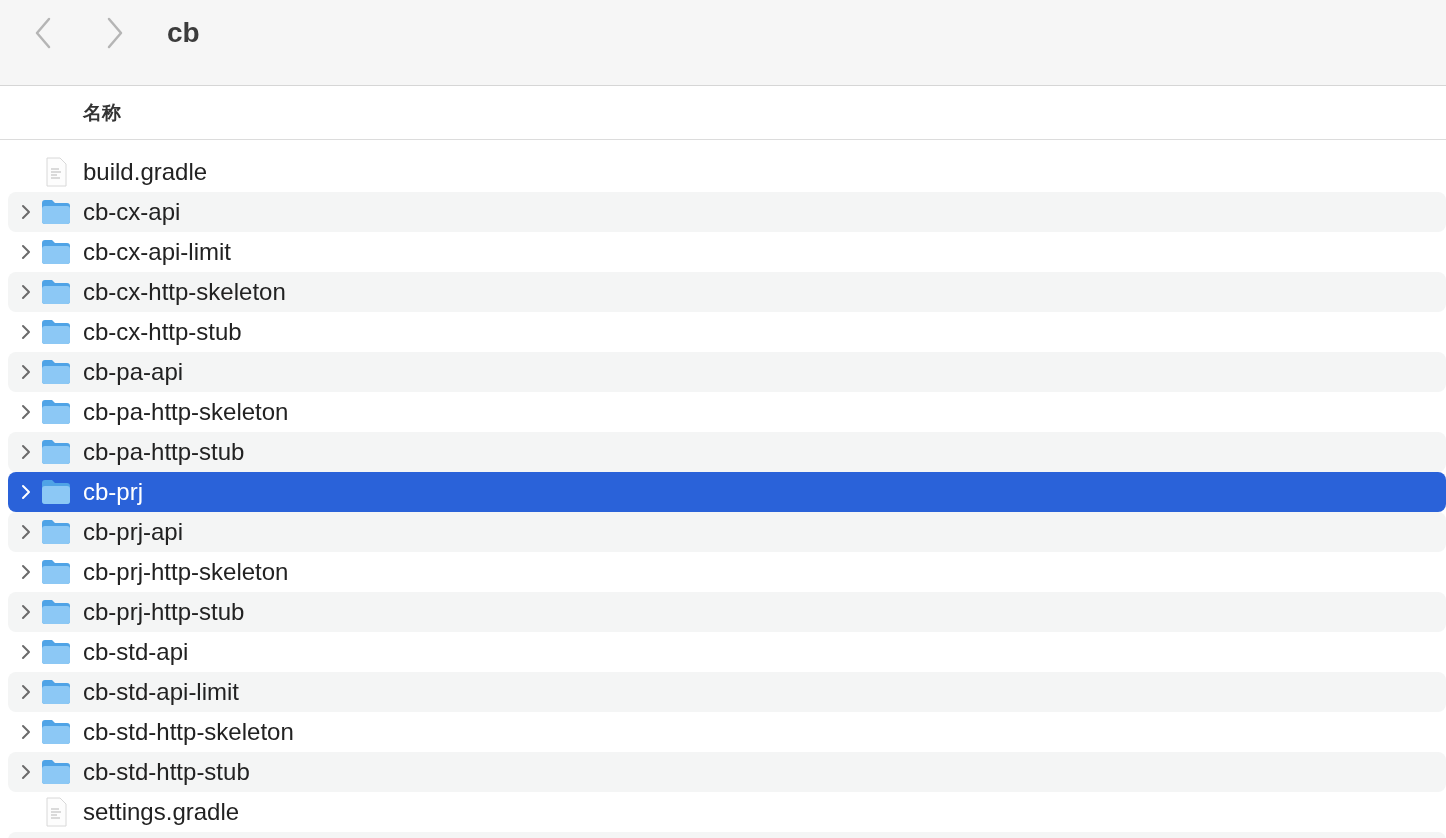 The height and width of the screenshot is (838, 1446). I want to click on file-row: cb-std-http-stub, so click(727, 772).